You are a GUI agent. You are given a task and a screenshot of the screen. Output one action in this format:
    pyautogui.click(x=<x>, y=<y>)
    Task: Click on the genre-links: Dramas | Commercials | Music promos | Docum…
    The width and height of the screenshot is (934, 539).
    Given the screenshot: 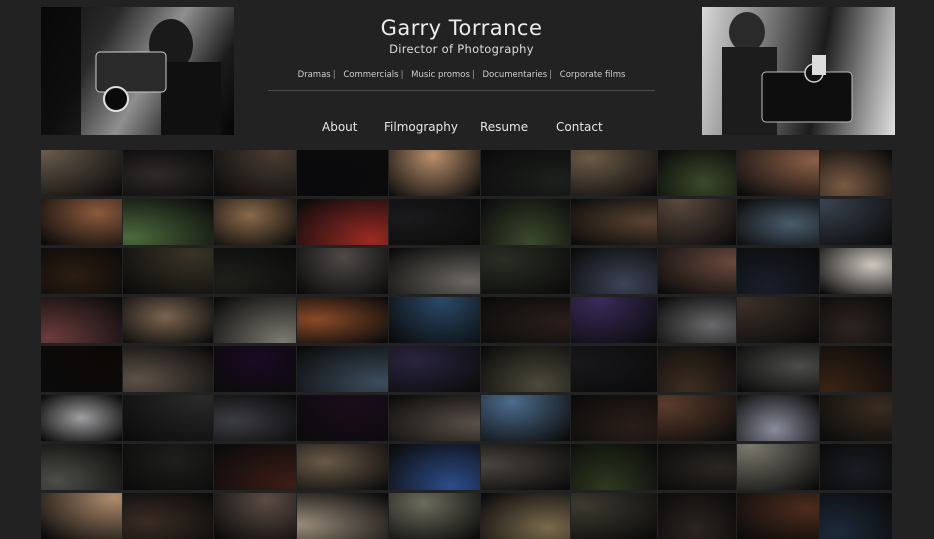 What is the action you would take?
    pyautogui.click(x=461, y=75)
    